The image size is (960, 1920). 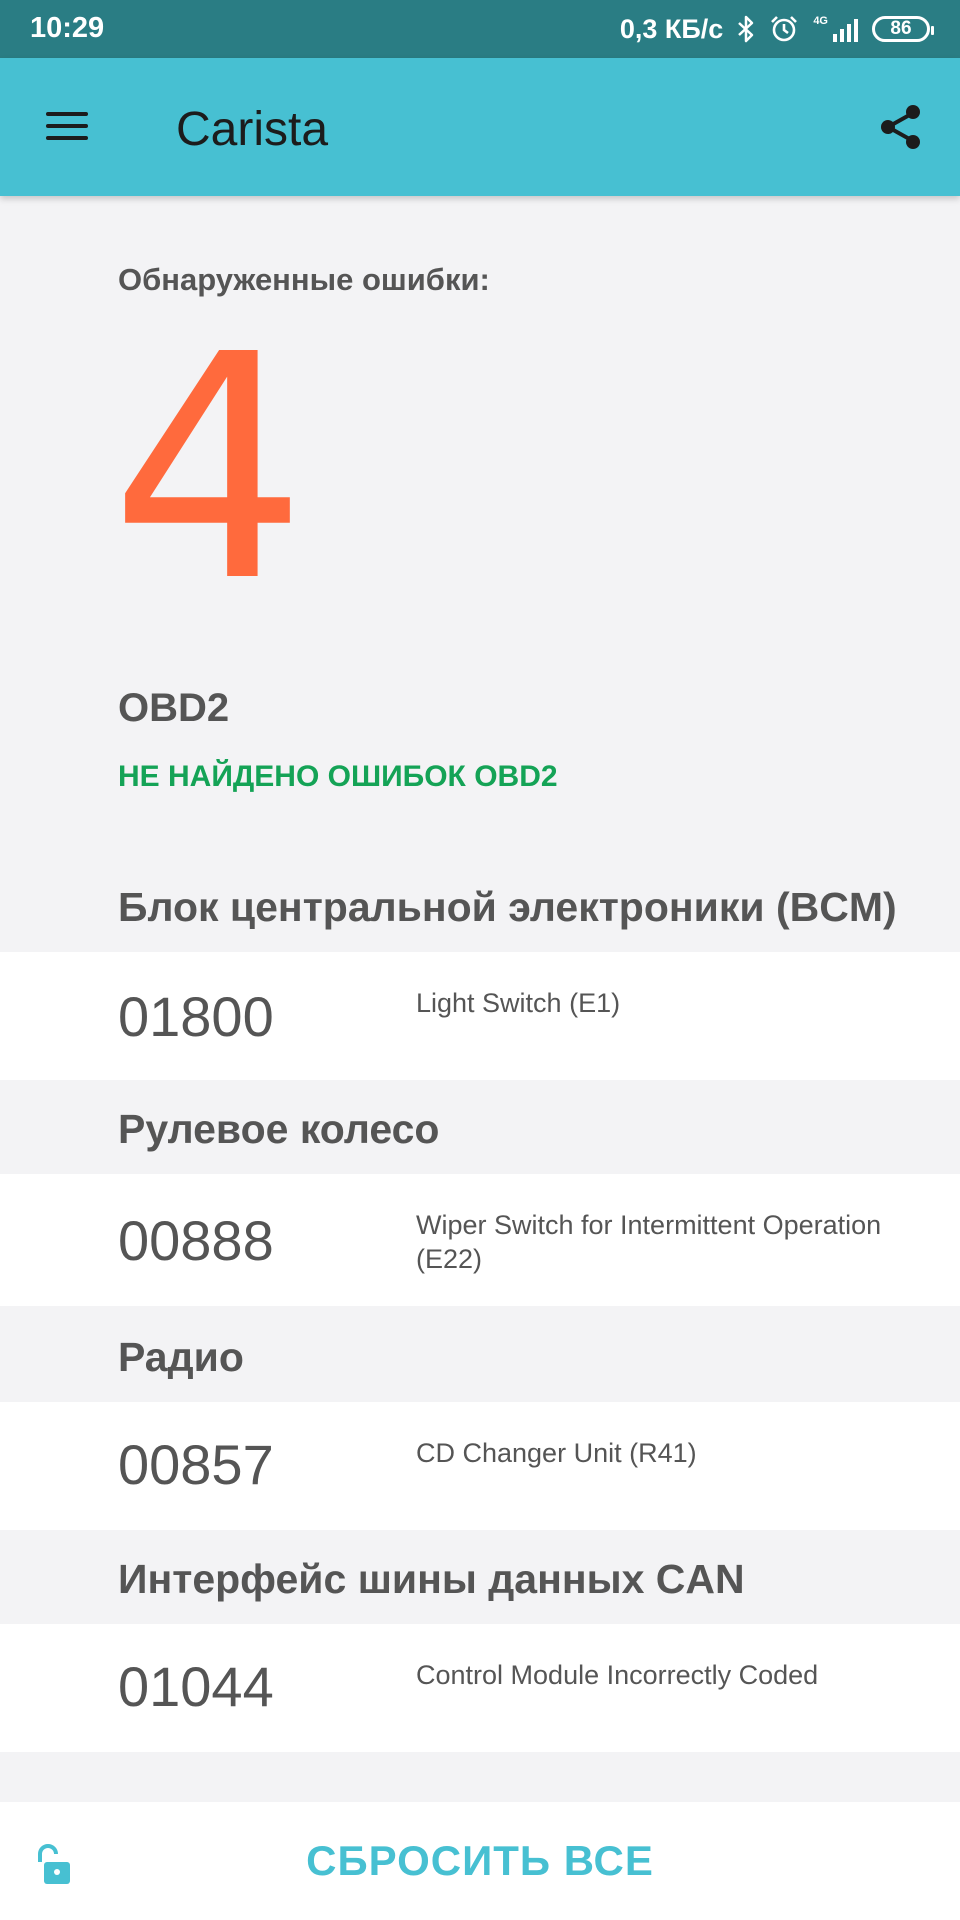 What do you see at coordinates (820, 21) in the screenshot?
I see `network-type: 4G` at bounding box center [820, 21].